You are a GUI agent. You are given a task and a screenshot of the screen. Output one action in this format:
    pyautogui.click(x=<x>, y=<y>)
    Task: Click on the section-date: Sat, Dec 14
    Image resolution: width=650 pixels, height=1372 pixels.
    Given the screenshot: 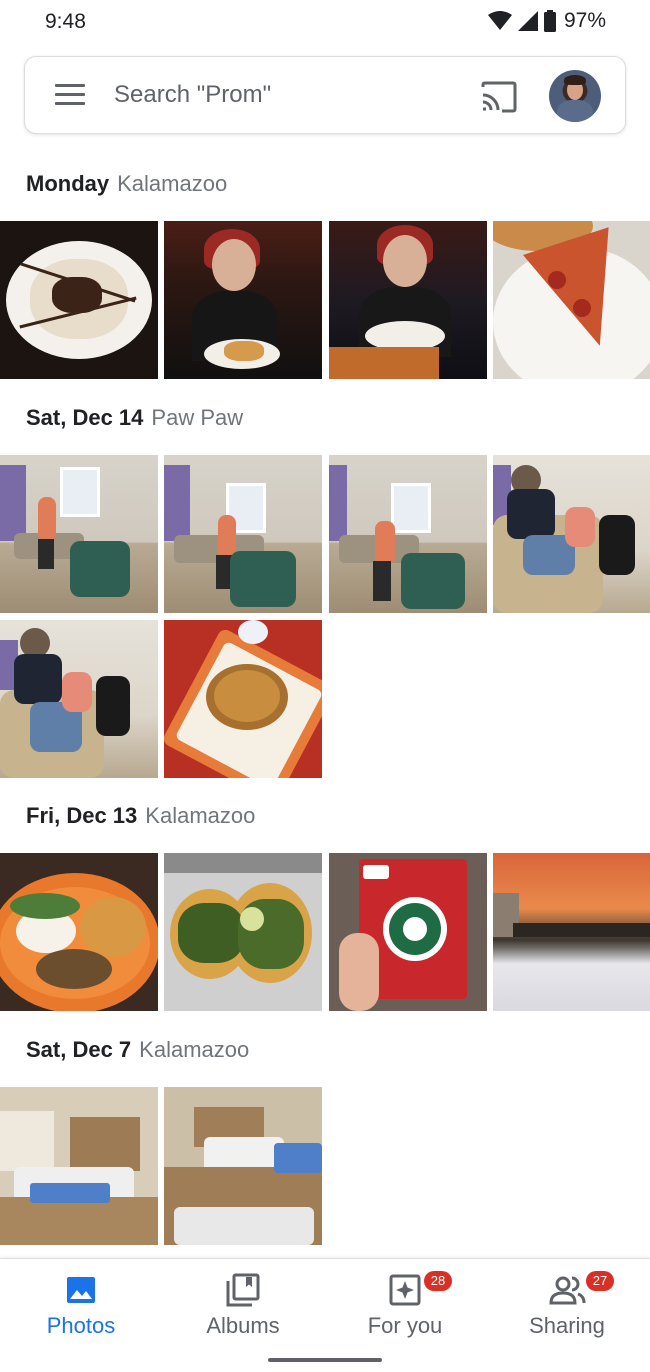 What is the action you would take?
    pyautogui.click(x=85, y=417)
    